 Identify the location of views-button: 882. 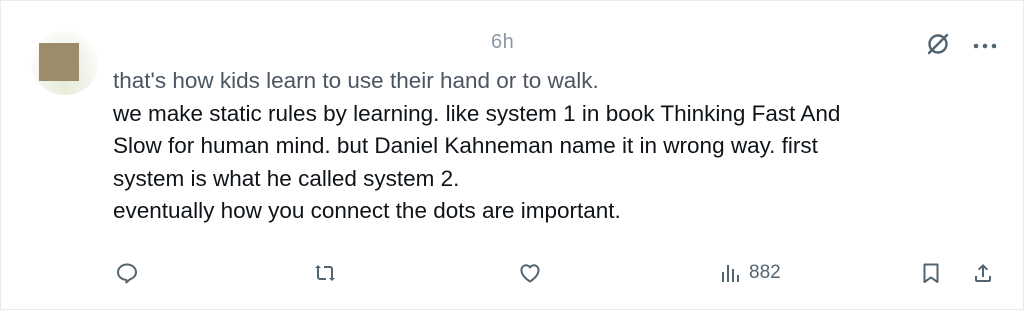
(750, 273).